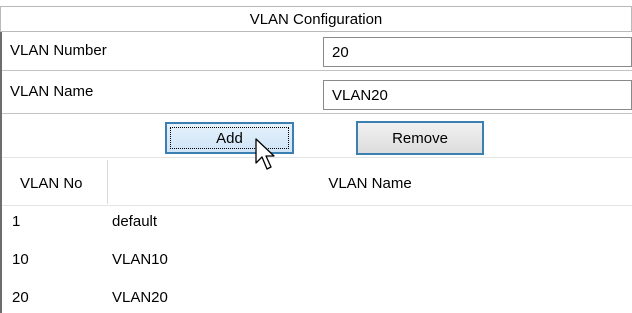 Image resolution: width=632 pixels, height=313 pixels. What do you see at coordinates (140, 297) in the screenshot?
I see `cell-vlan-name: VLAN20` at bounding box center [140, 297].